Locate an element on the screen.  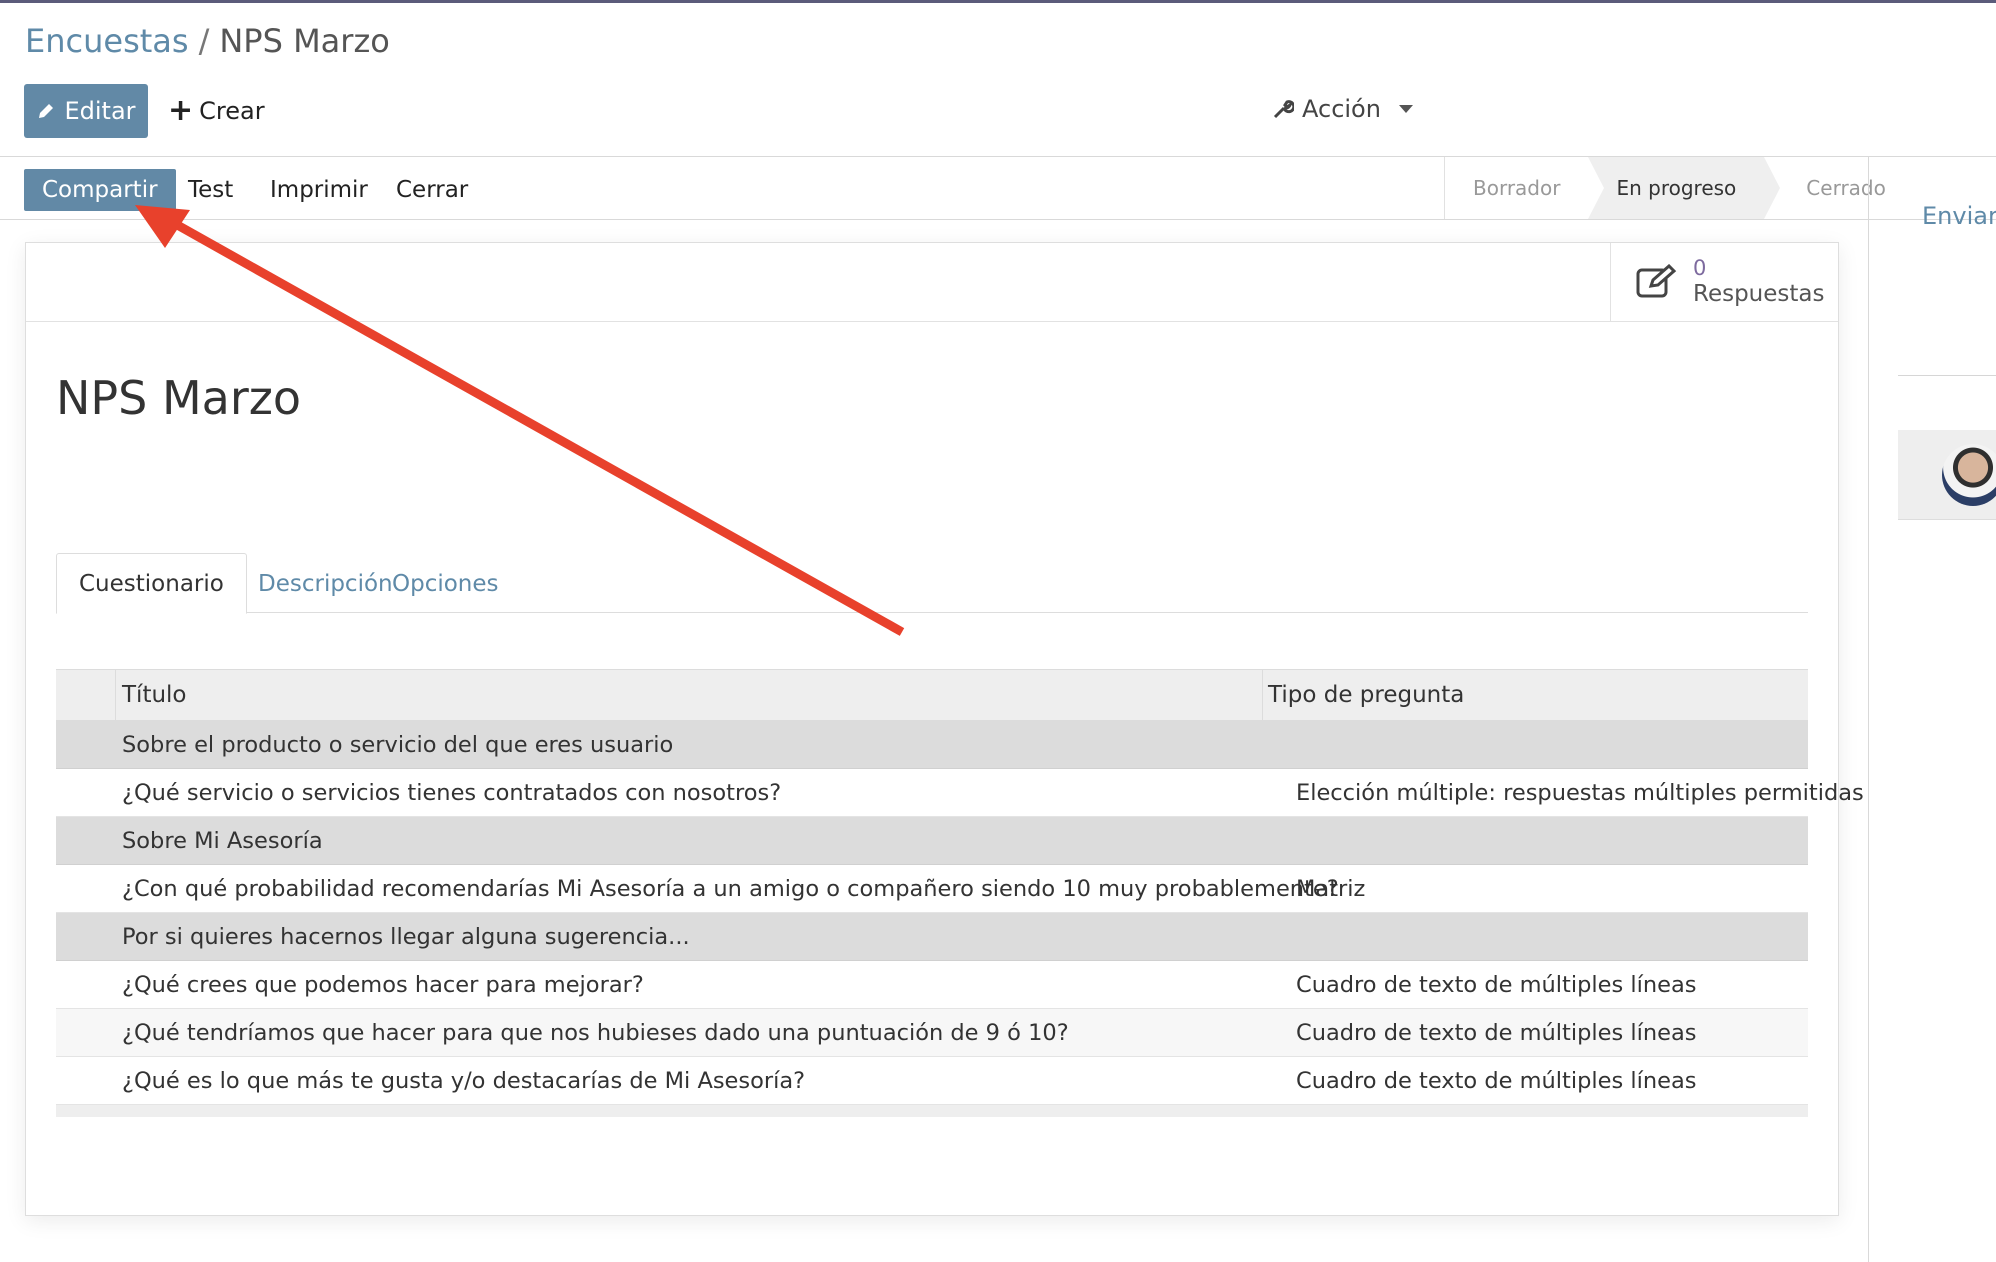
responses-stat-button: 0 Respuestas is located at coordinates (1724, 282).